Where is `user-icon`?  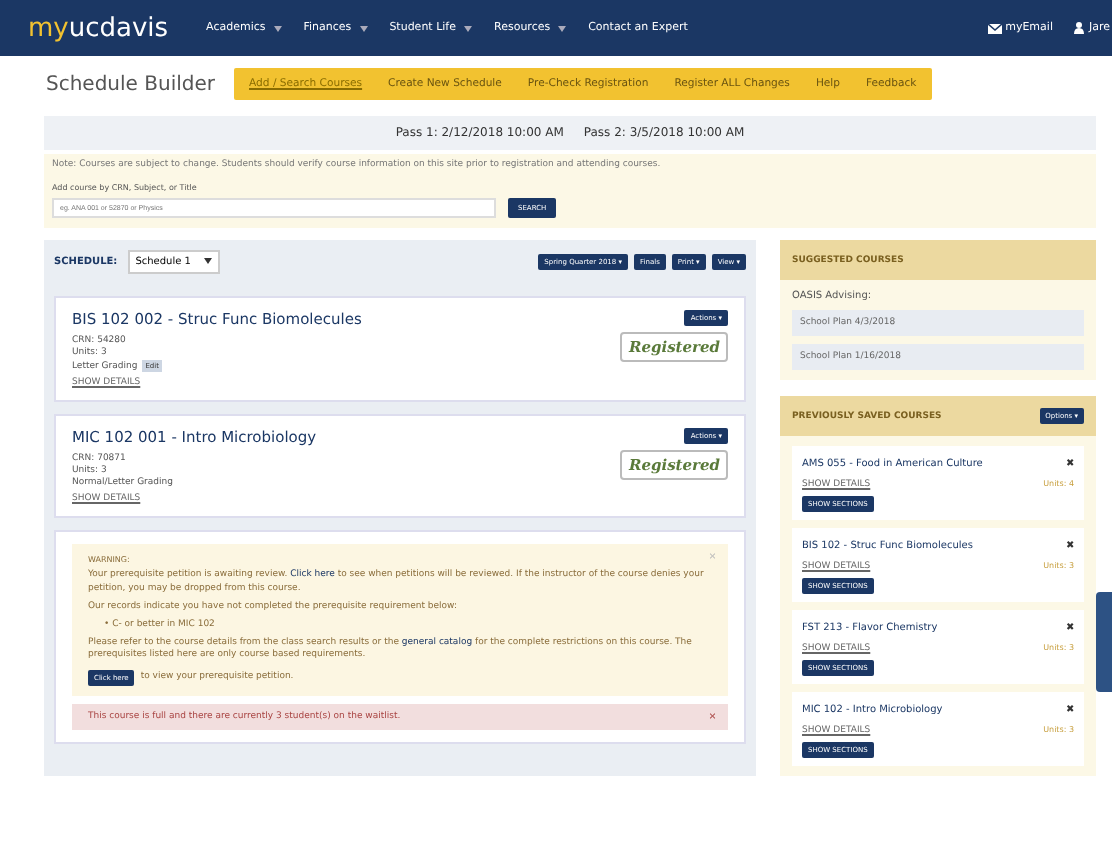
user-icon is located at coordinates (1079, 28).